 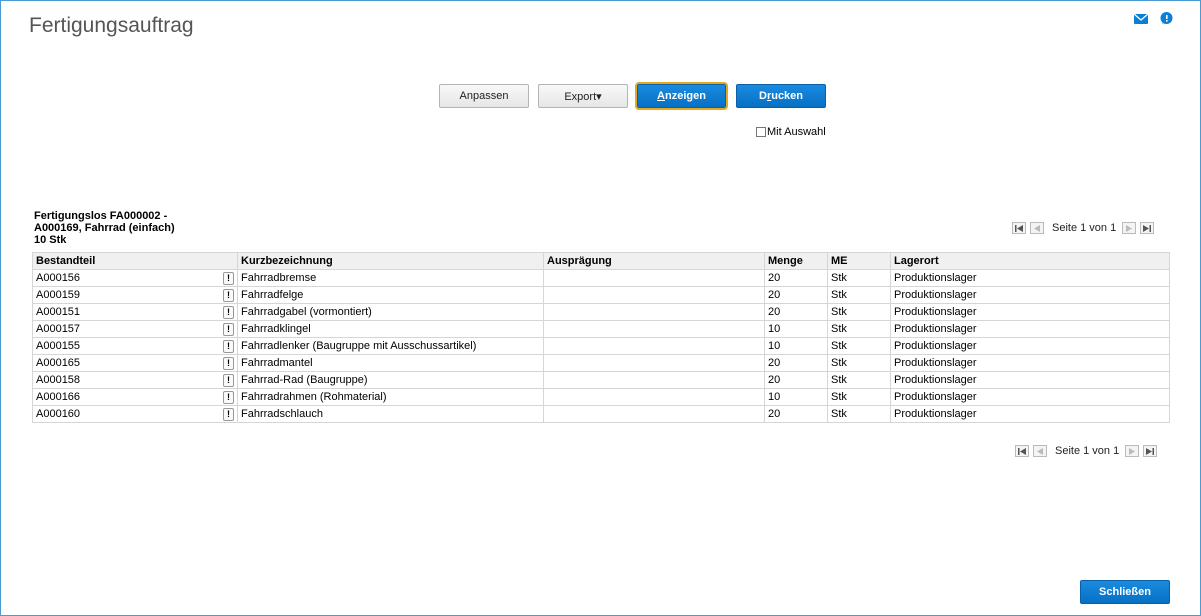 What do you see at coordinates (796, 132) in the screenshot?
I see `mit-auswahl-label: Mit Auswahl` at bounding box center [796, 132].